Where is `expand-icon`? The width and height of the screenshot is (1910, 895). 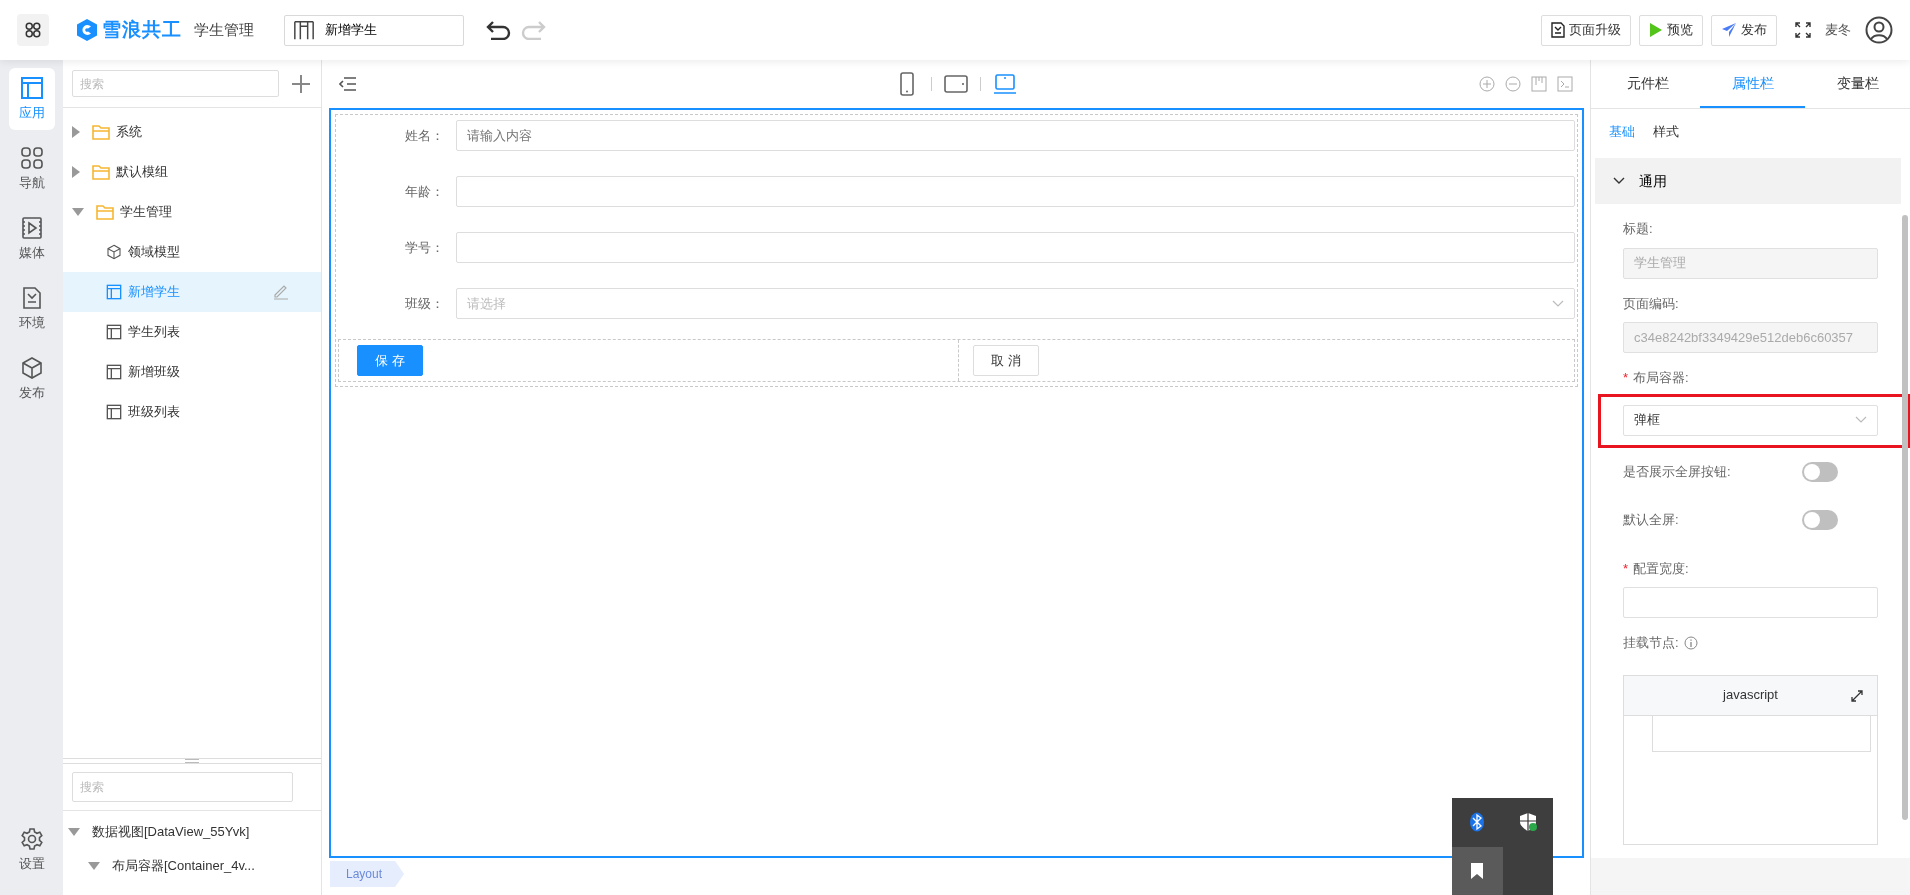
expand-icon is located at coordinates (1857, 695).